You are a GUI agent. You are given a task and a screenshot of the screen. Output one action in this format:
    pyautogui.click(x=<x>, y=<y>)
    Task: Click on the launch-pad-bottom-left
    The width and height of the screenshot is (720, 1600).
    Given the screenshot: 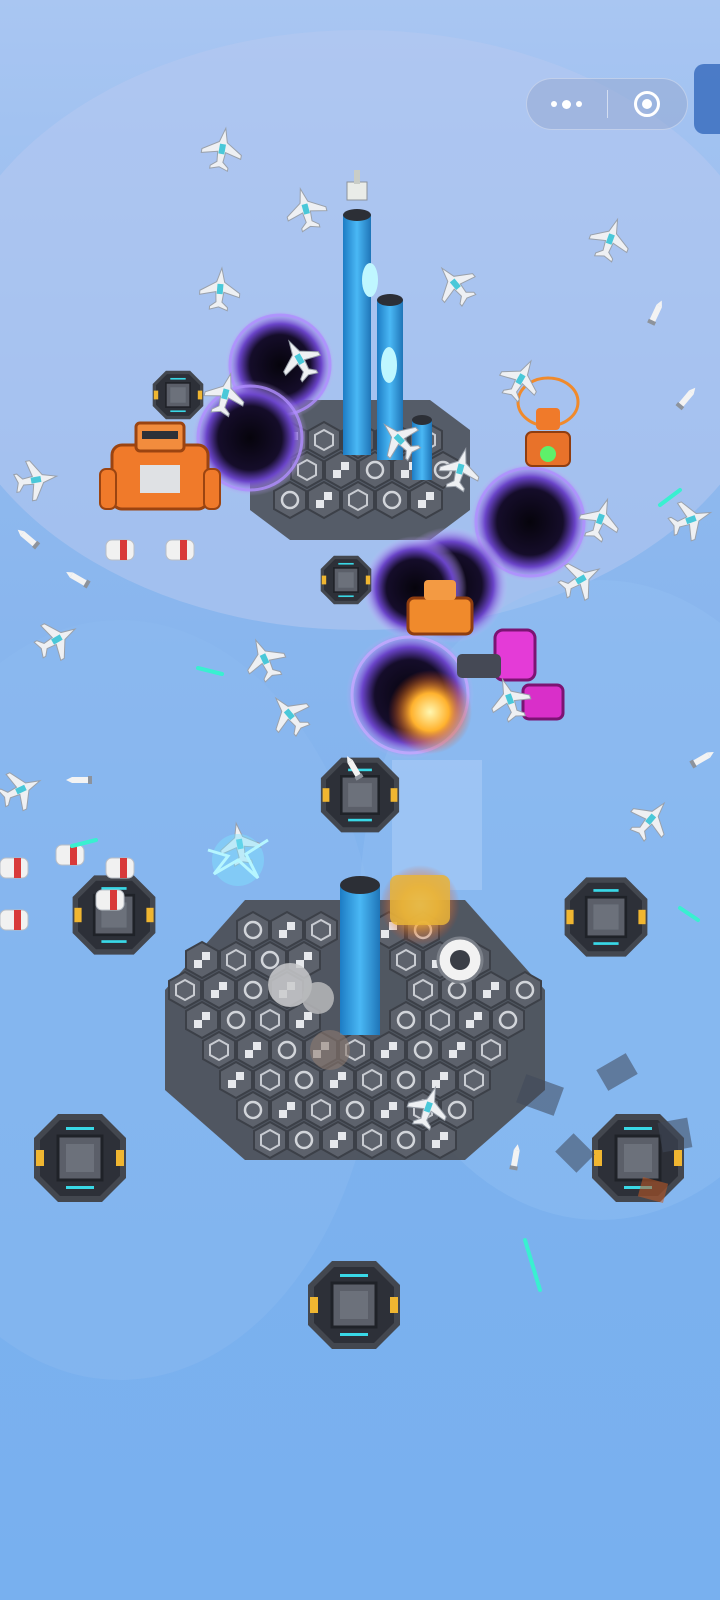 What is the action you would take?
    pyautogui.click(x=80, y=1158)
    